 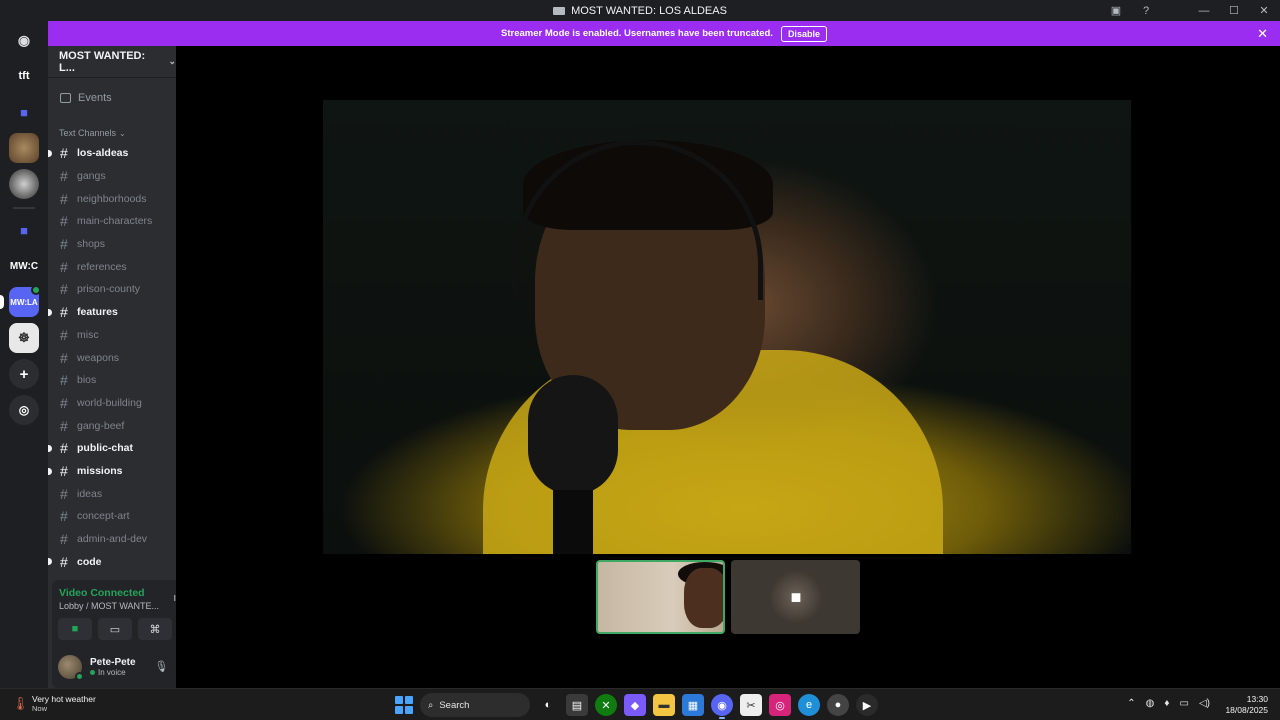 I want to click on channel-features: # features, so click(x=112, y=312).